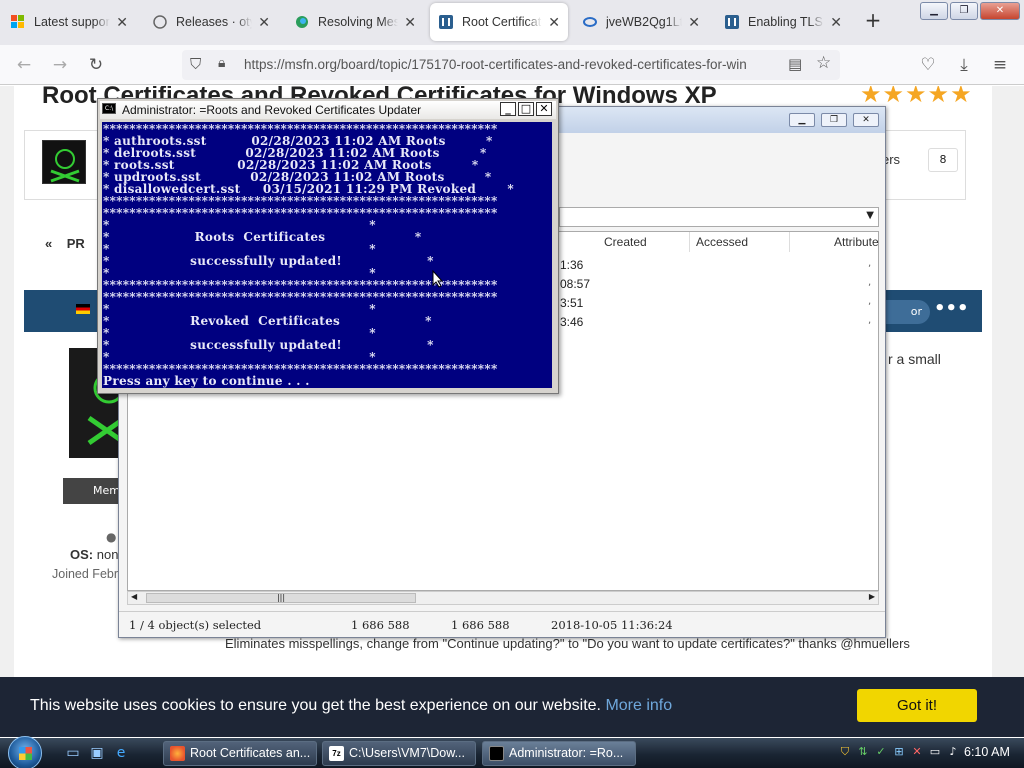  Describe the element at coordinates (953, 752) in the screenshot. I see `speaker-icon: ♪` at that location.